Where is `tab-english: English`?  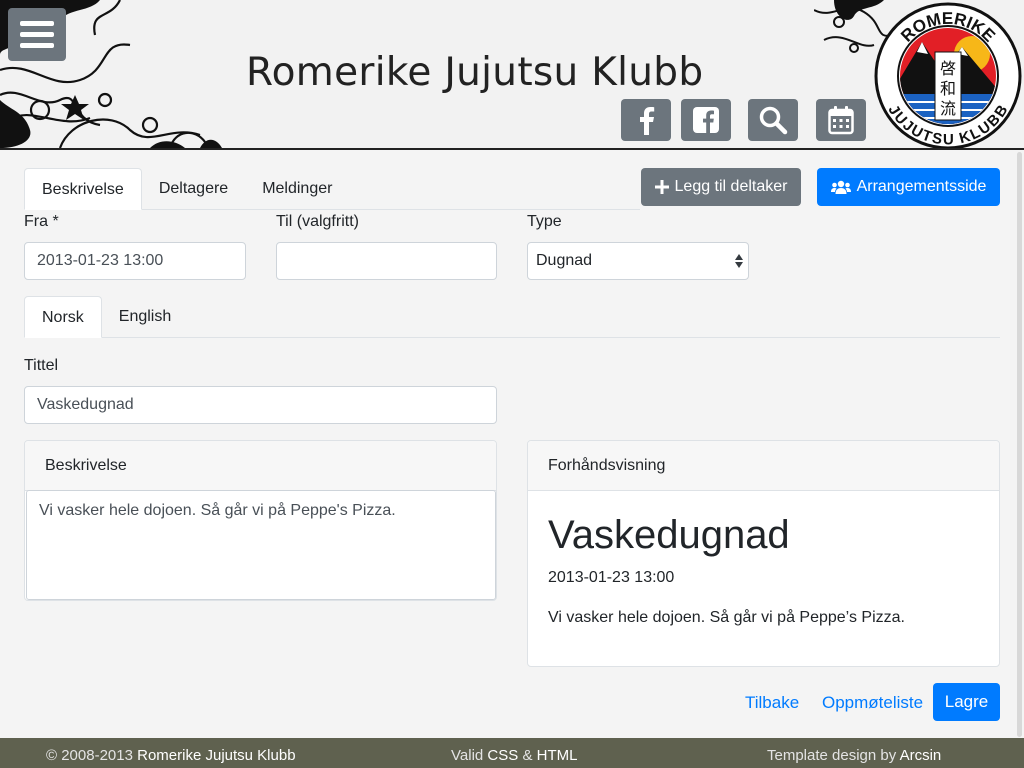 tab-english: English is located at coordinates (145, 316).